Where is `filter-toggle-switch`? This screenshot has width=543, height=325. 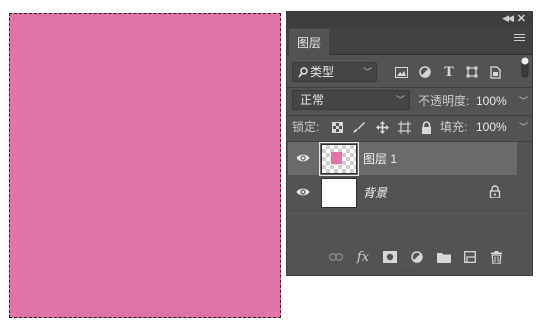 filter-toggle-switch is located at coordinates (525, 67).